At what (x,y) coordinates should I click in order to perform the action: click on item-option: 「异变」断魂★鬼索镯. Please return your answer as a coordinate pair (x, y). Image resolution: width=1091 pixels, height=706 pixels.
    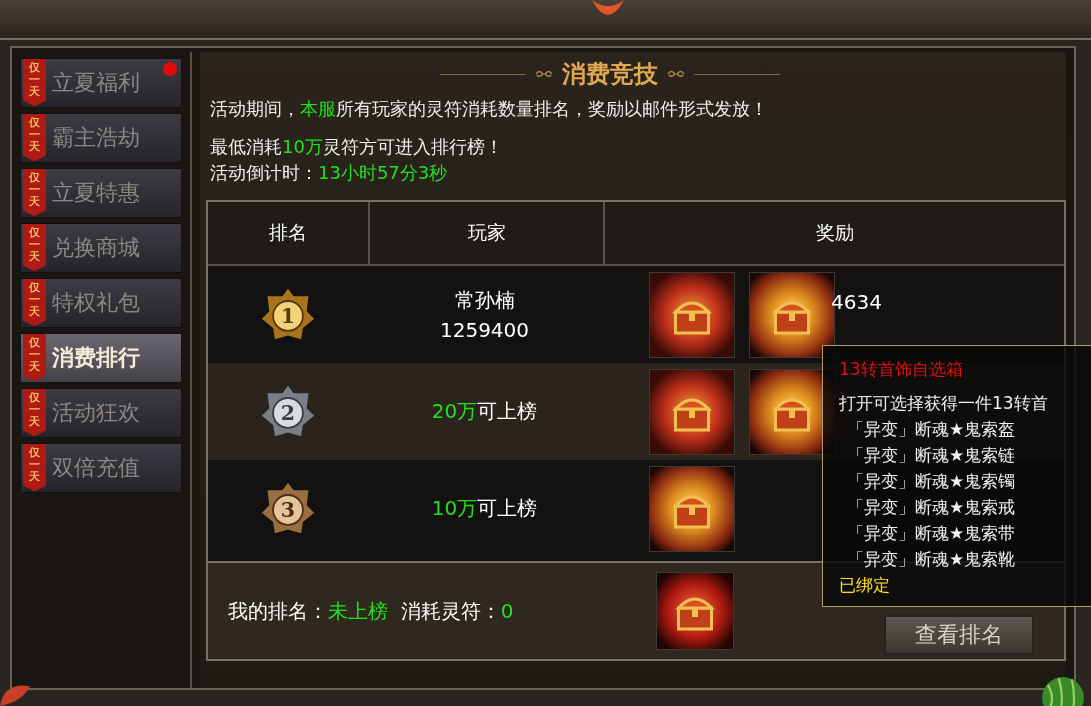
    Looking at the image, I should click on (965, 481).